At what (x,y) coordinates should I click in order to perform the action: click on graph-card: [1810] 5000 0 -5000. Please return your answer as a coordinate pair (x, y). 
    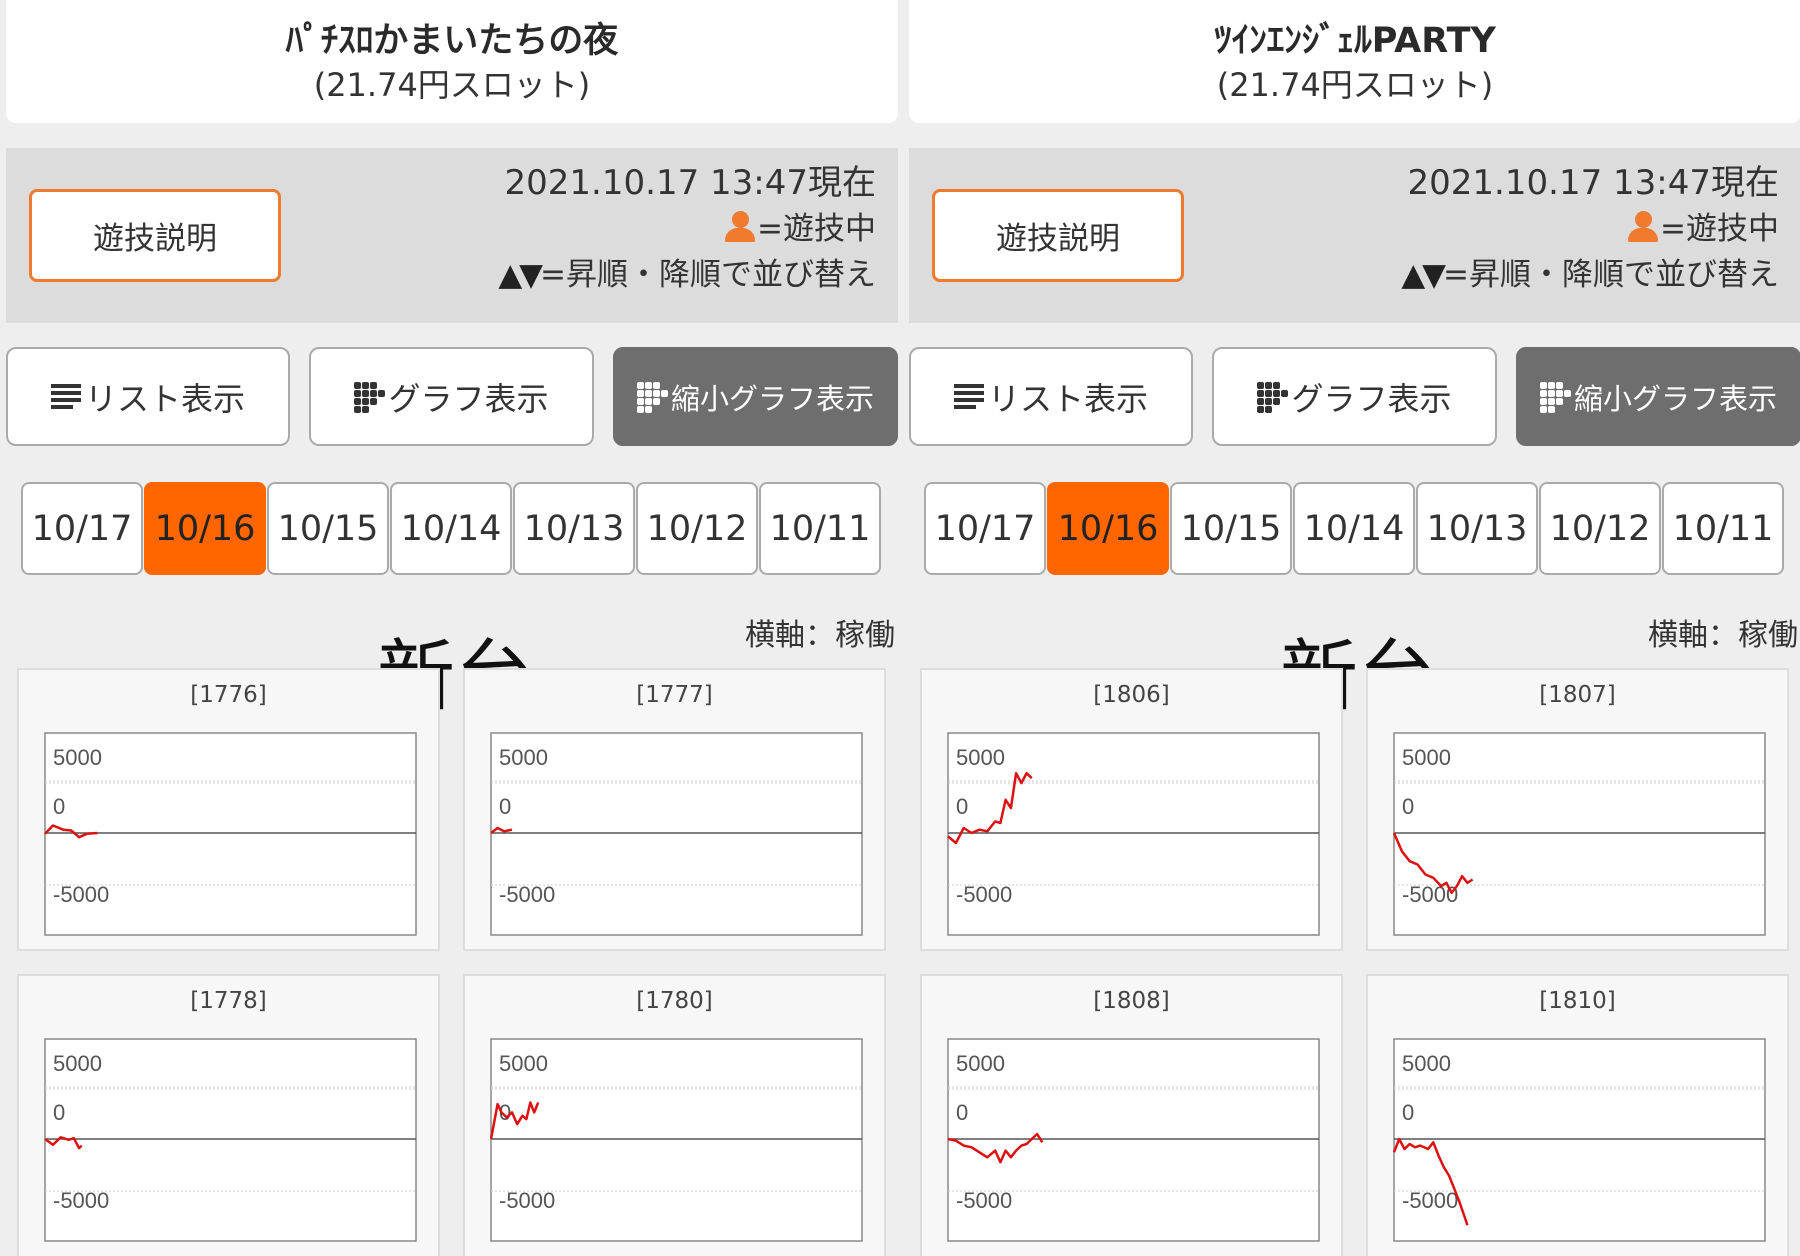
    Looking at the image, I should click on (1577, 1115).